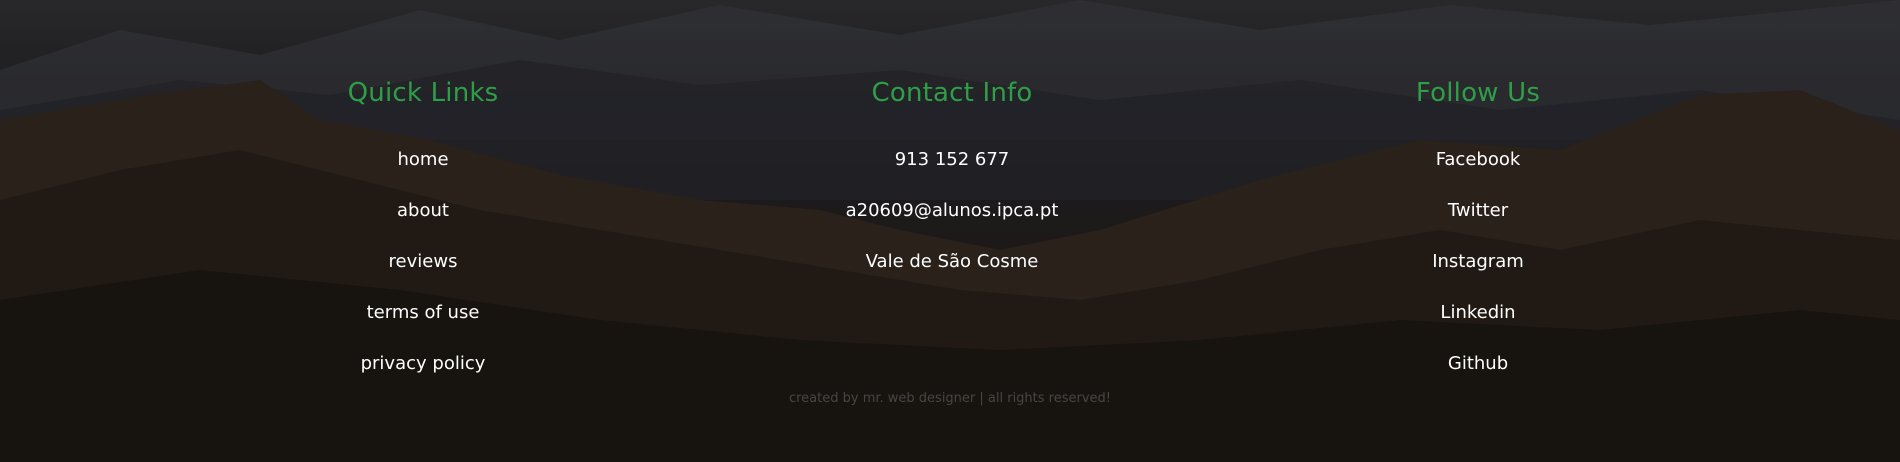 The image size is (1900, 462). What do you see at coordinates (423, 326) in the screenshot?
I see `link-terms-of-use: terms of use` at bounding box center [423, 326].